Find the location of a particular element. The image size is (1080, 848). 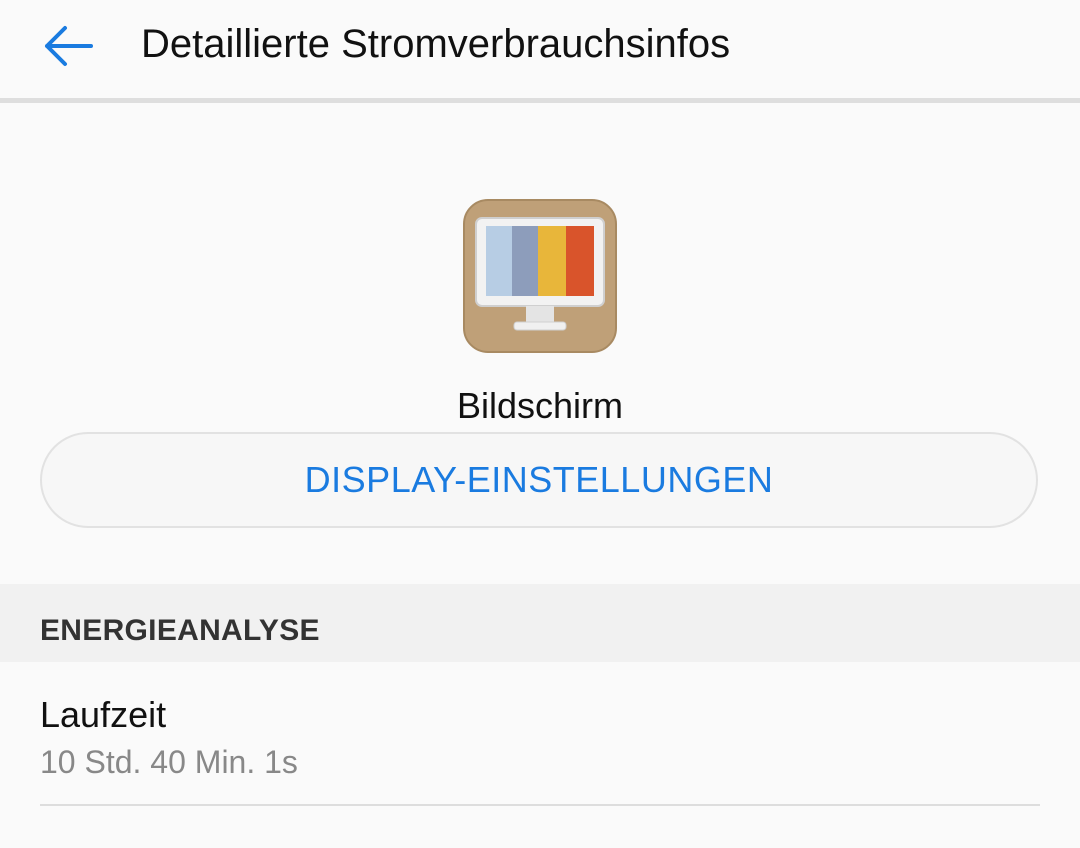

arrow-left-icon is located at coordinates (69, 46).